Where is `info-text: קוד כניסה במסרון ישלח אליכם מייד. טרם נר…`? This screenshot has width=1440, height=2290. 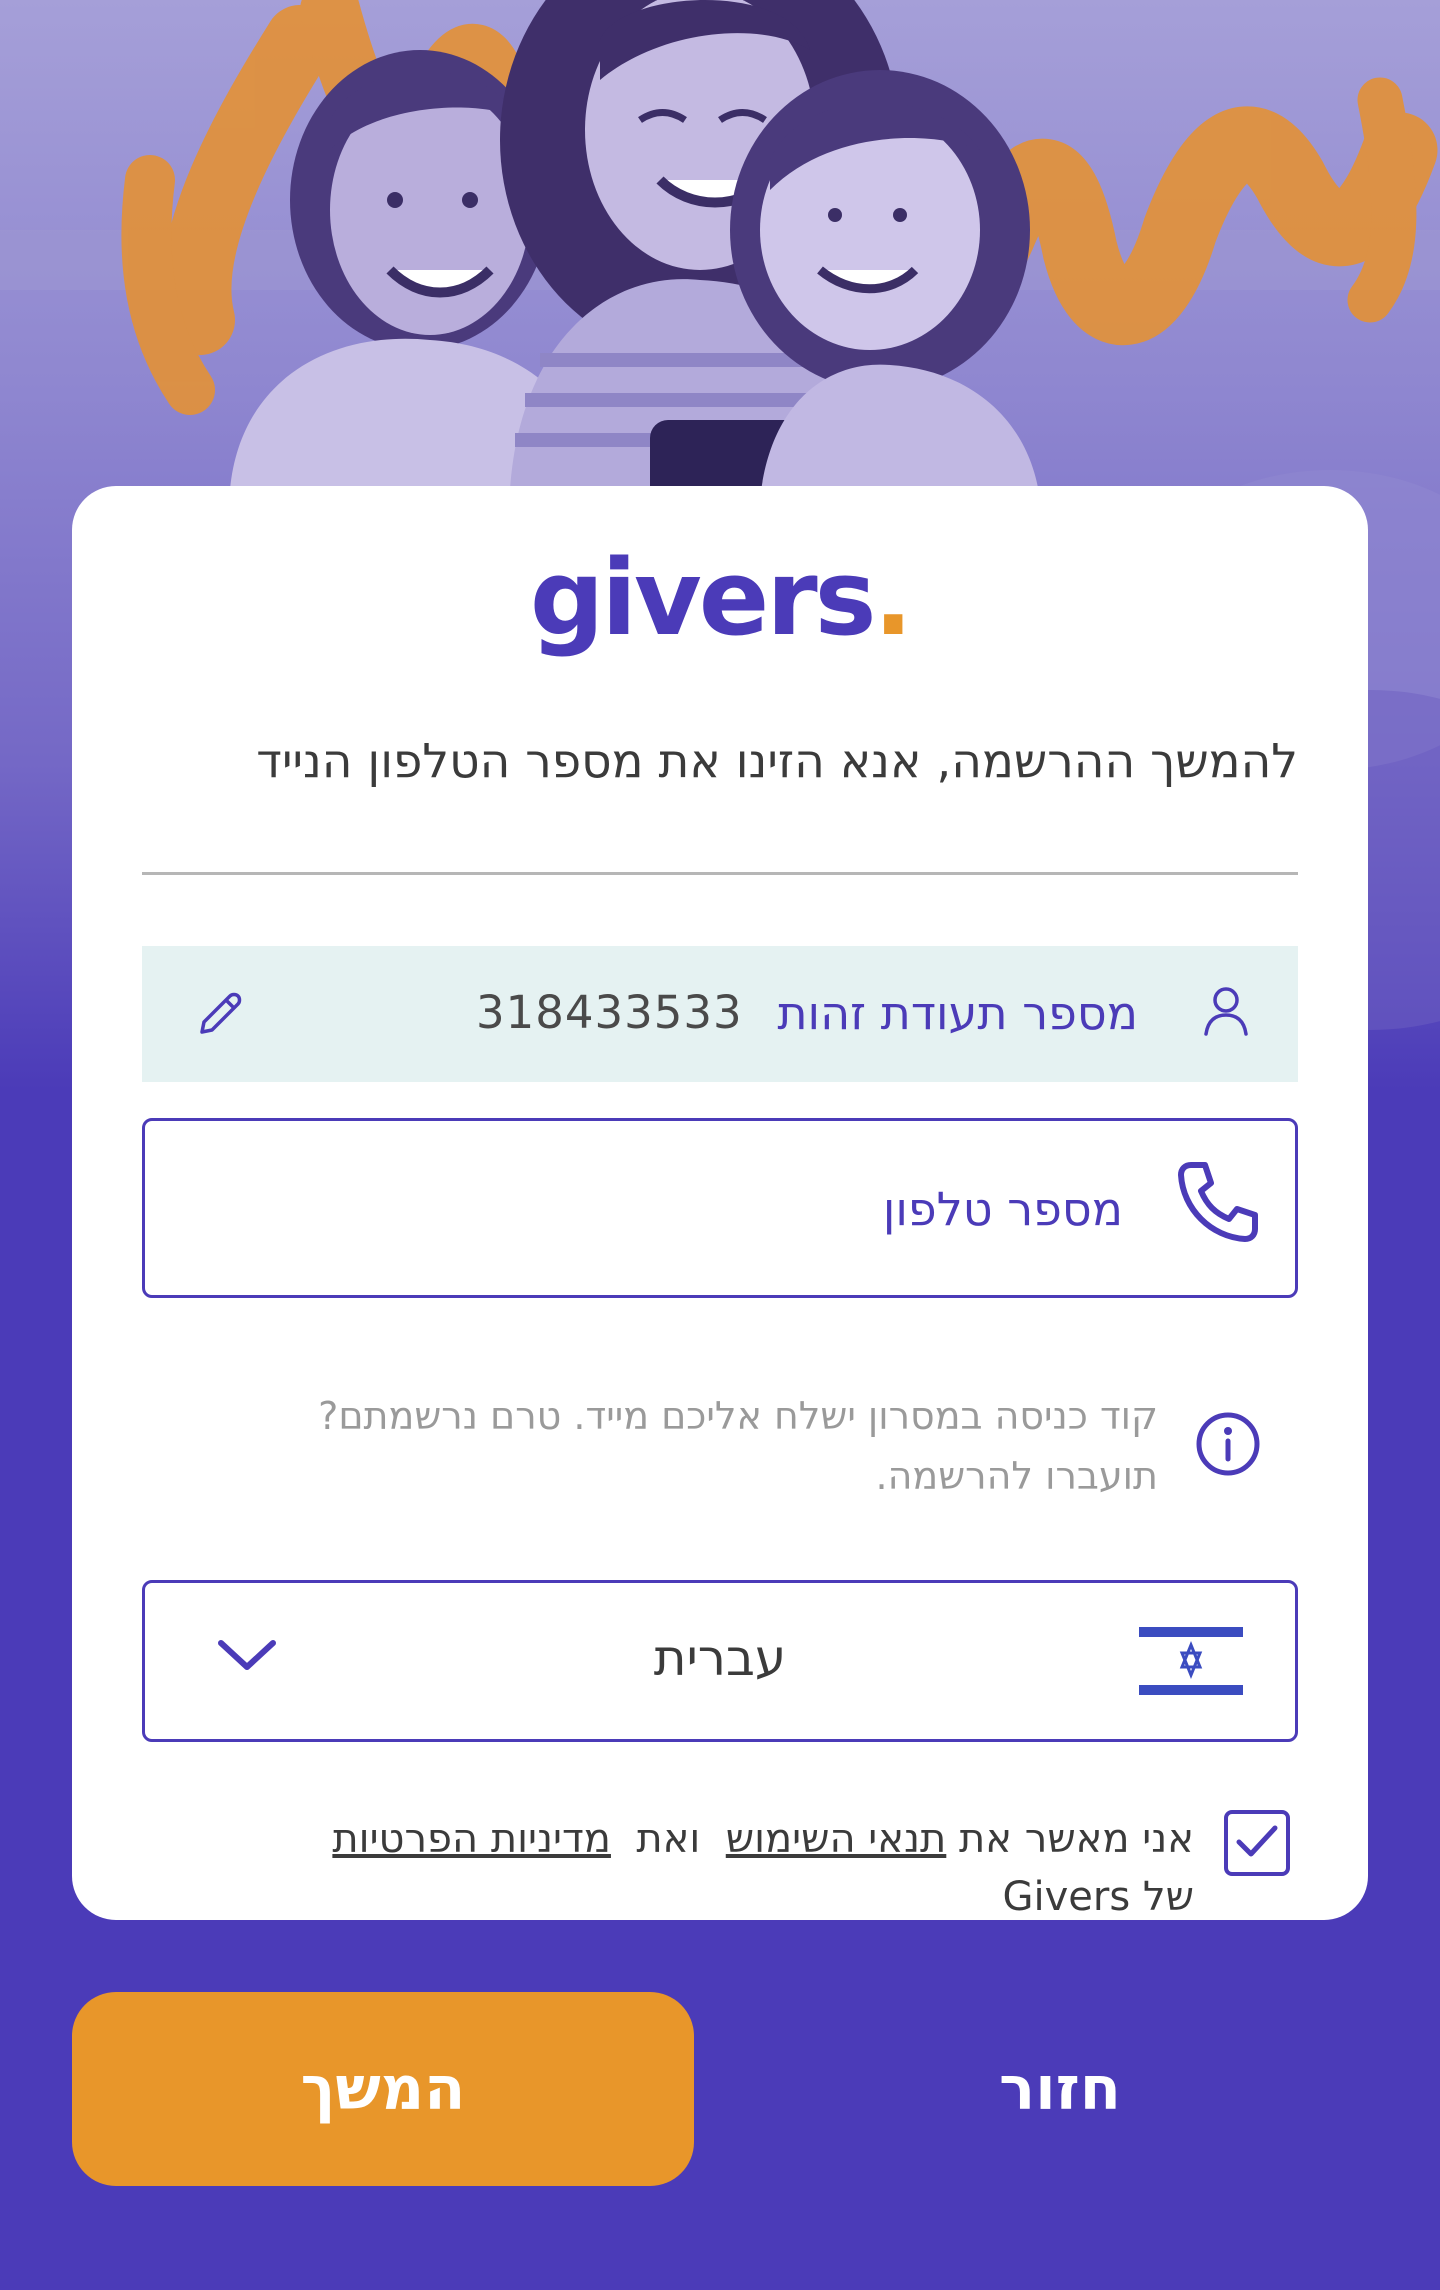
info-text: קוד כניסה במסרון ישלח אליכם מייד. טרם נר… is located at coordinates (738, 1446).